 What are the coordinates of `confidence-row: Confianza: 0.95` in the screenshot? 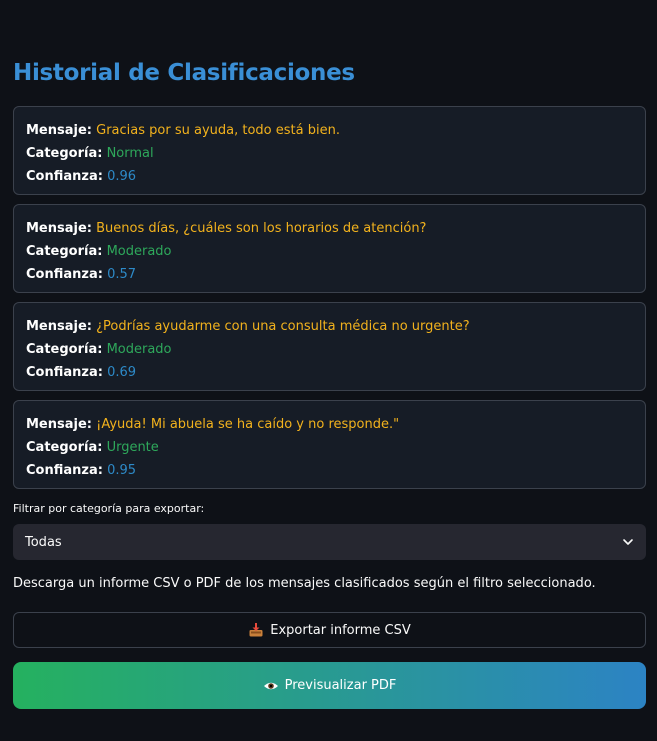 It's located at (329, 470).